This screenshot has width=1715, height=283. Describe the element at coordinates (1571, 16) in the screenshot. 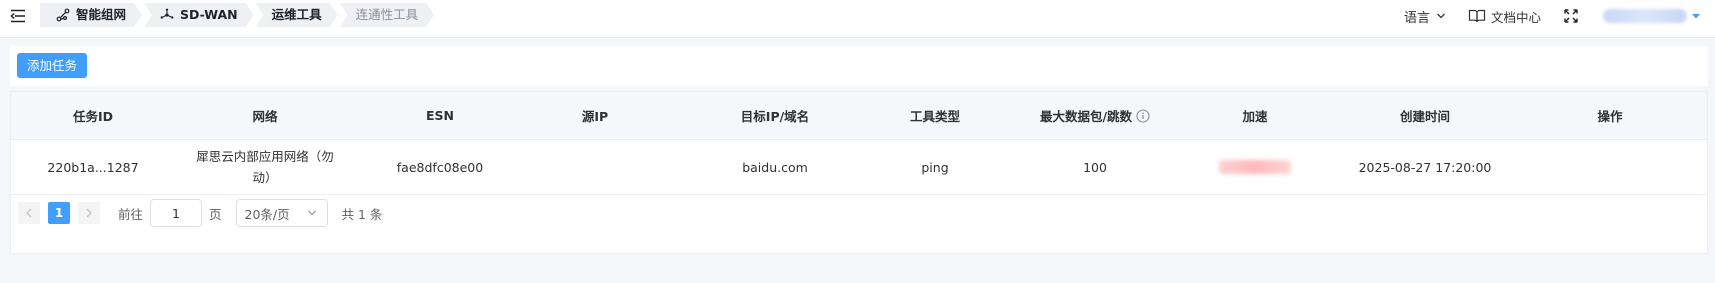

I see `fullscreen-icon` at that location.